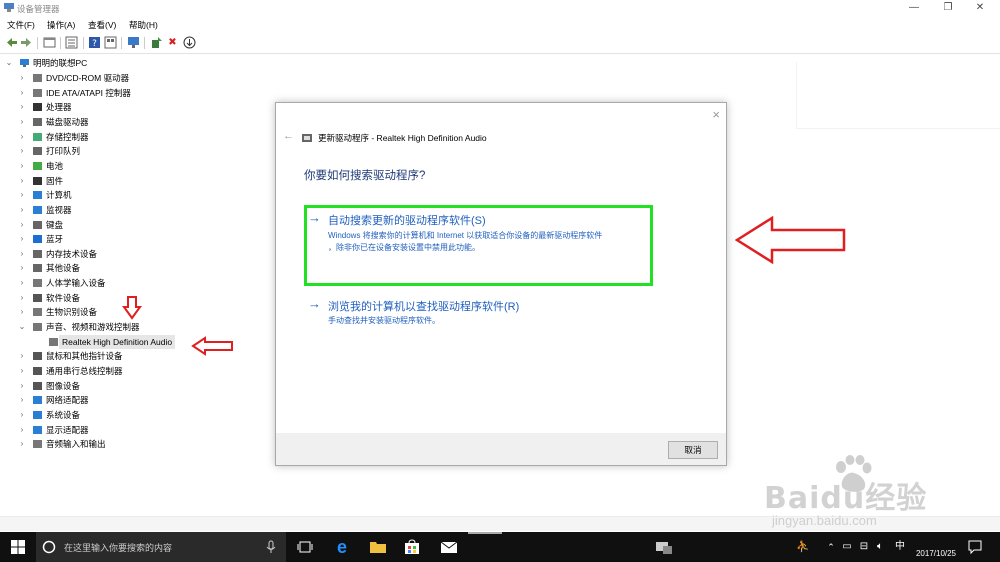  Describe the element at coordinates (94, 42) in the screenshot. I see `help-icon: ?` at that location.